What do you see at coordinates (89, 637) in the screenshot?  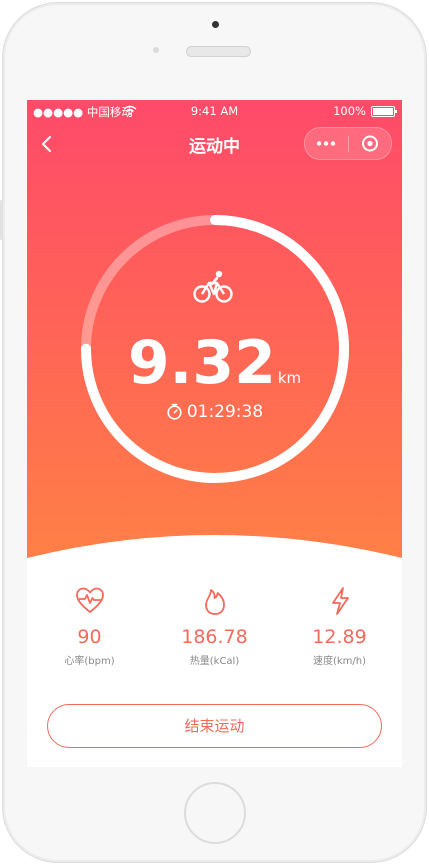 I see `heart-rate-value: 90` at bounding box center [89, 637].